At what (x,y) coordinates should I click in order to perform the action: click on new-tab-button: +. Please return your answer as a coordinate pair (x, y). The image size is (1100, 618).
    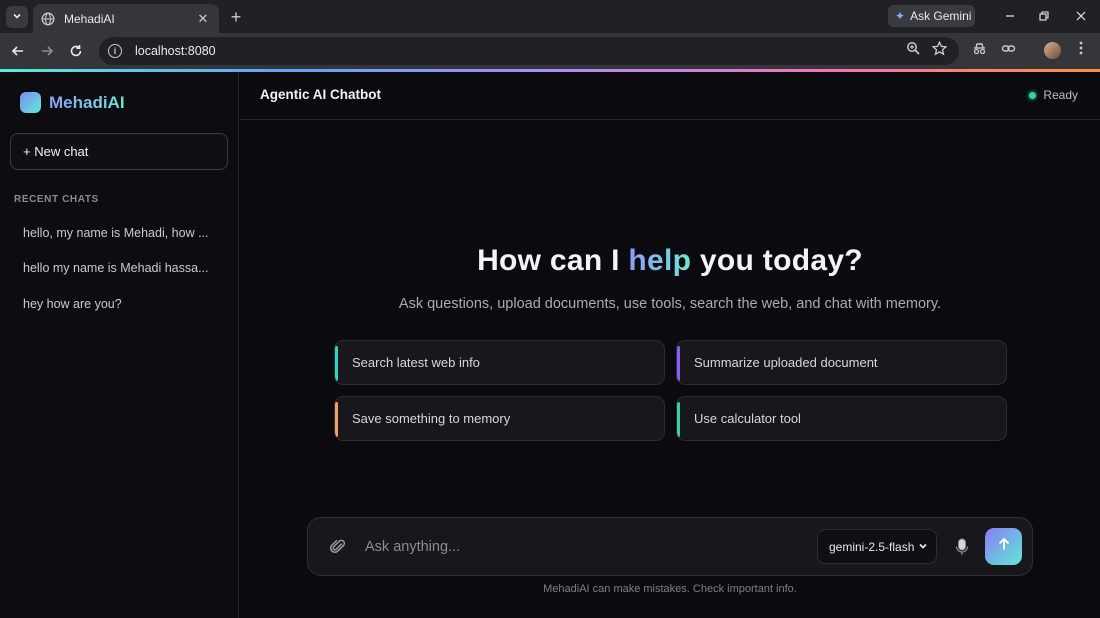
    Looking at the image, I should click on (236, 17).